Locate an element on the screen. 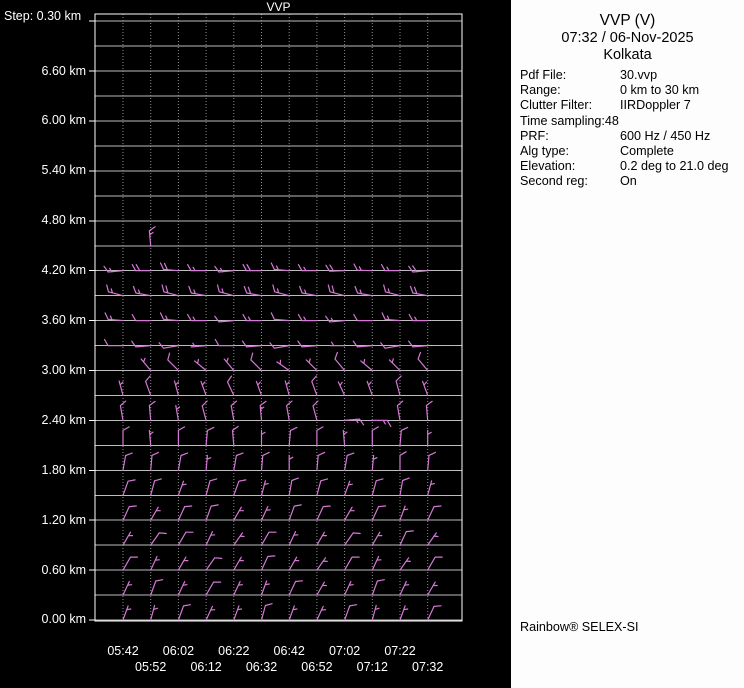 The height and width of the screenshot is (688, 744). field-row: Second reg: On is located at coordinates (627, 181).